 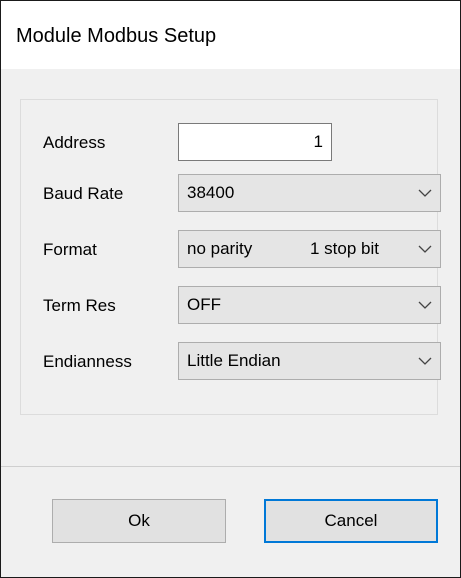 I want to click on format-row: Format no parity 1 stop bit, so click(x=231, y=250).